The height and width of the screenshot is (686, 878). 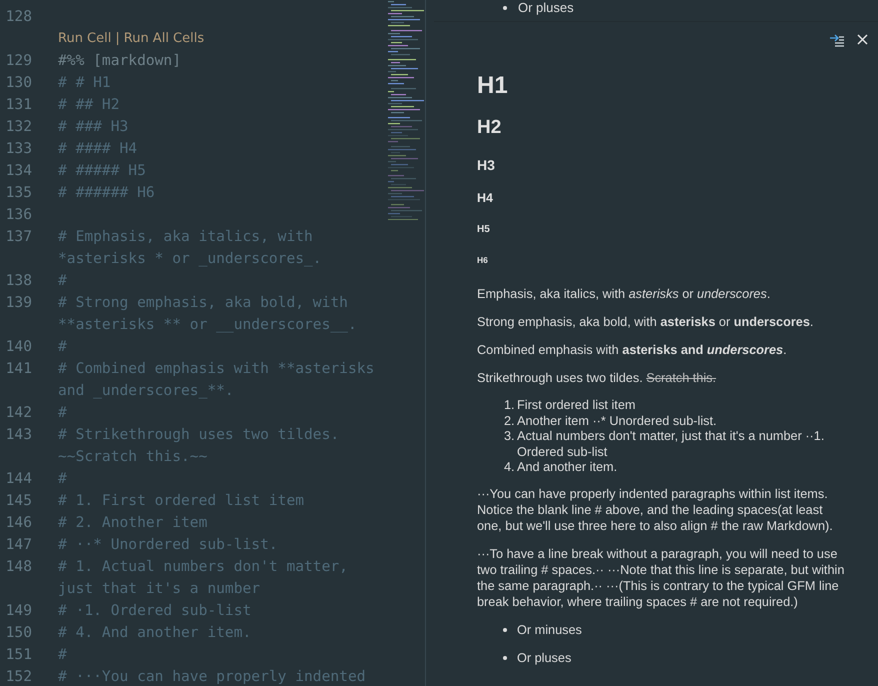 I want to click on paragraph: ···To have a line break without a paragraph, you will need to use two trailing # spaces.·· ···Note that this line is separate, but within the same paragraph.·· ···(This is contrary to the typical GFM line break behavior, where trailing spaces # are not required.), so click(x=661, y=578).